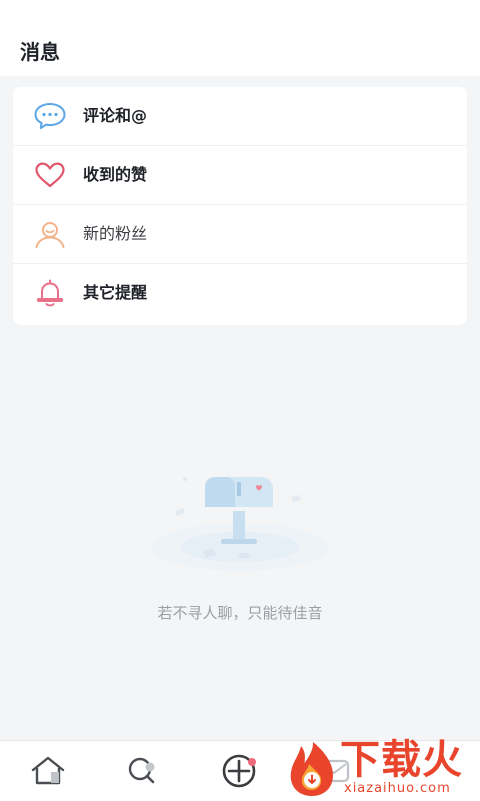 The width and height of the screenshot is (480, 801). I want to click on person-icon, so click(50, 235).